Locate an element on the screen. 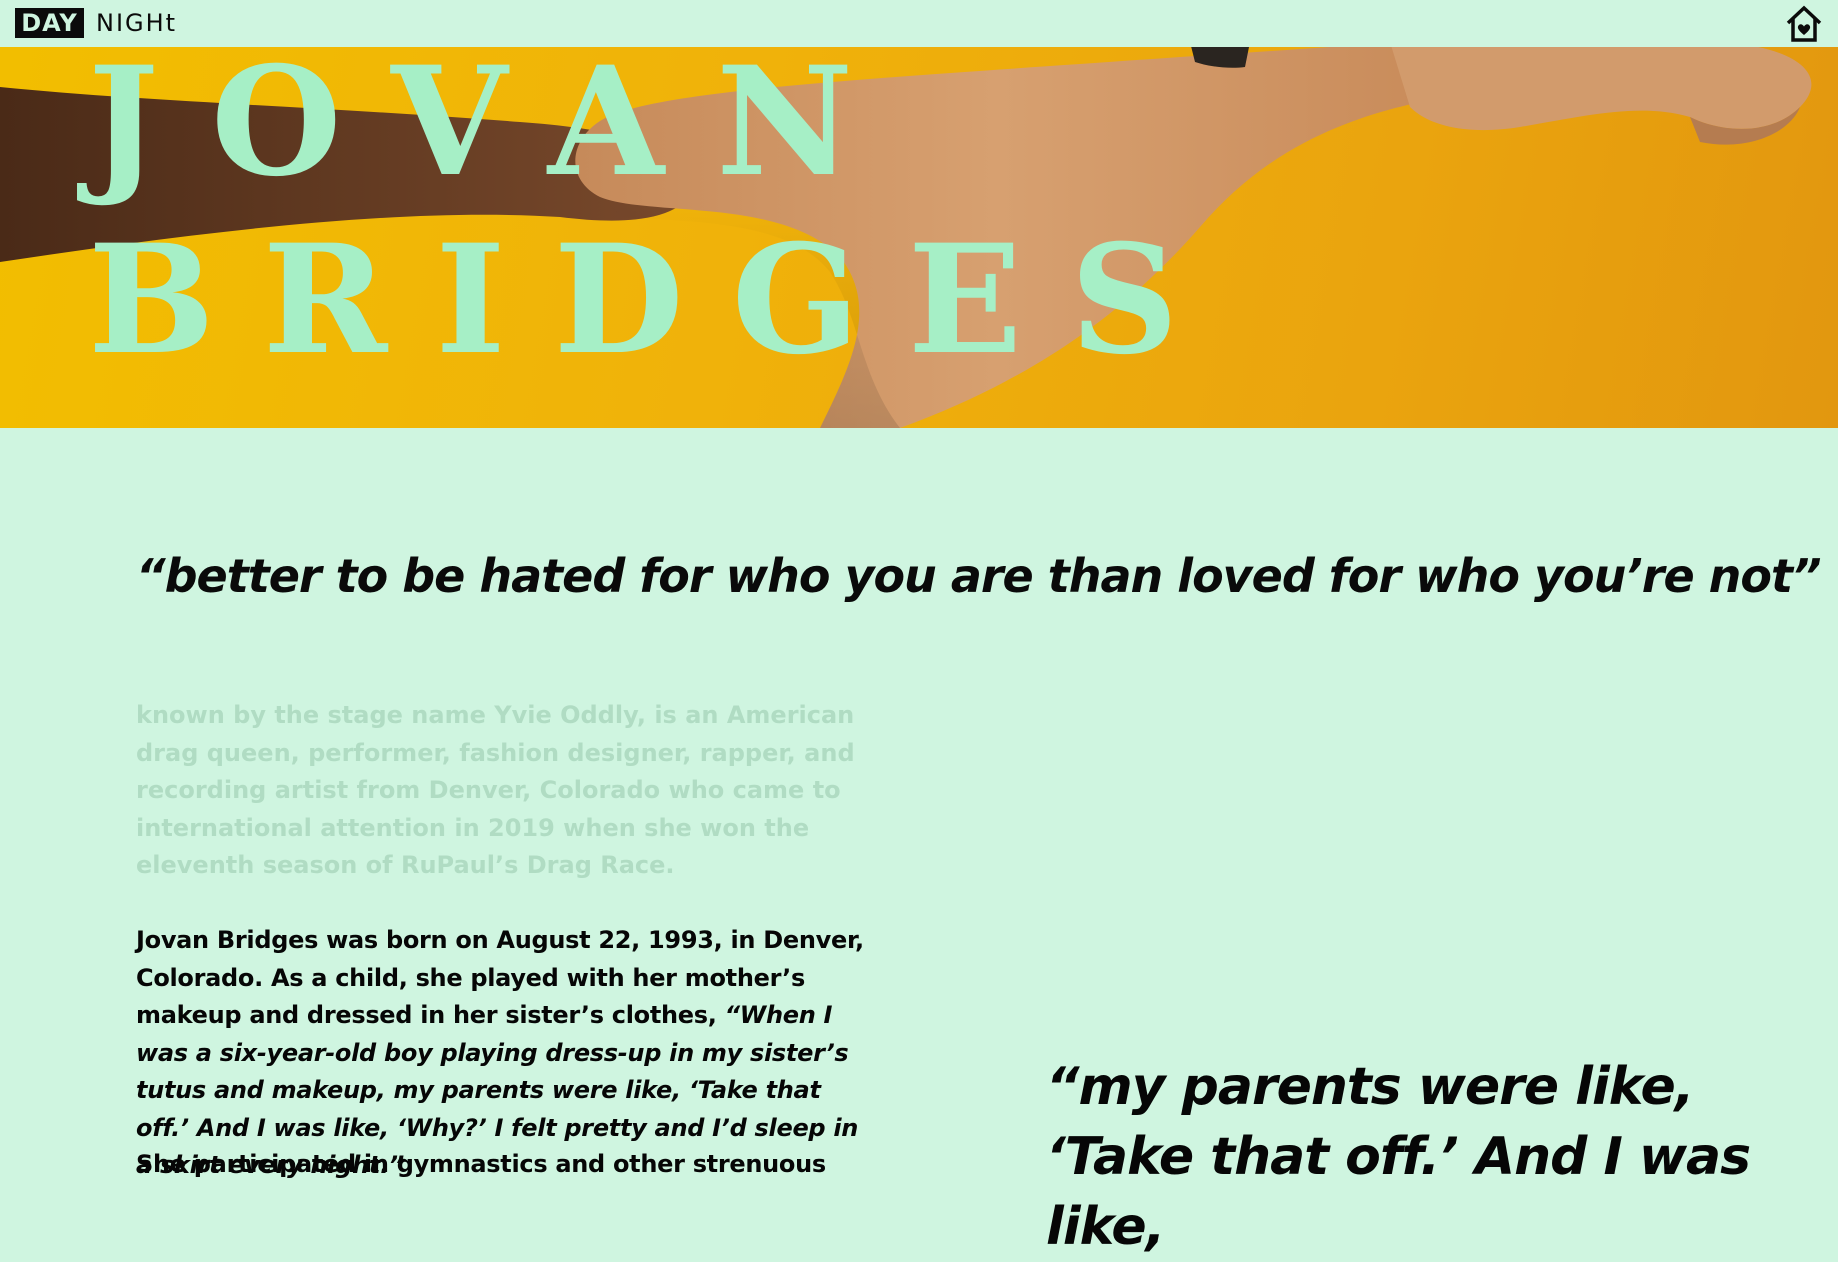 The image size is (1838, 1262). night-mode-toggle: NIGHt is located at coordinates (136, 23).